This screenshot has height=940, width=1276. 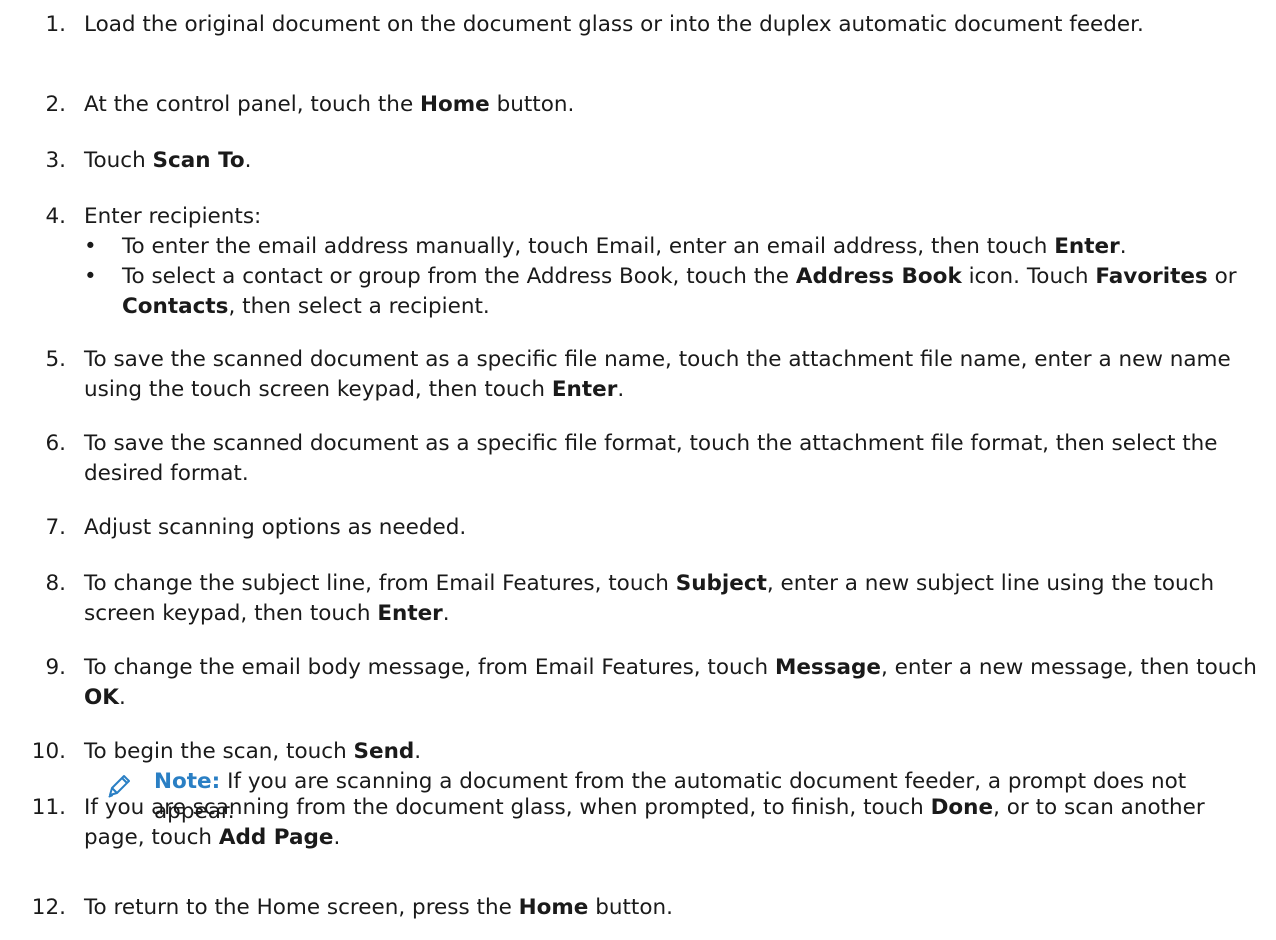 What do you see at coordinates (55, 160) in the screenshot?
I see `step-number: 3.` at bounding box center [55, 160].